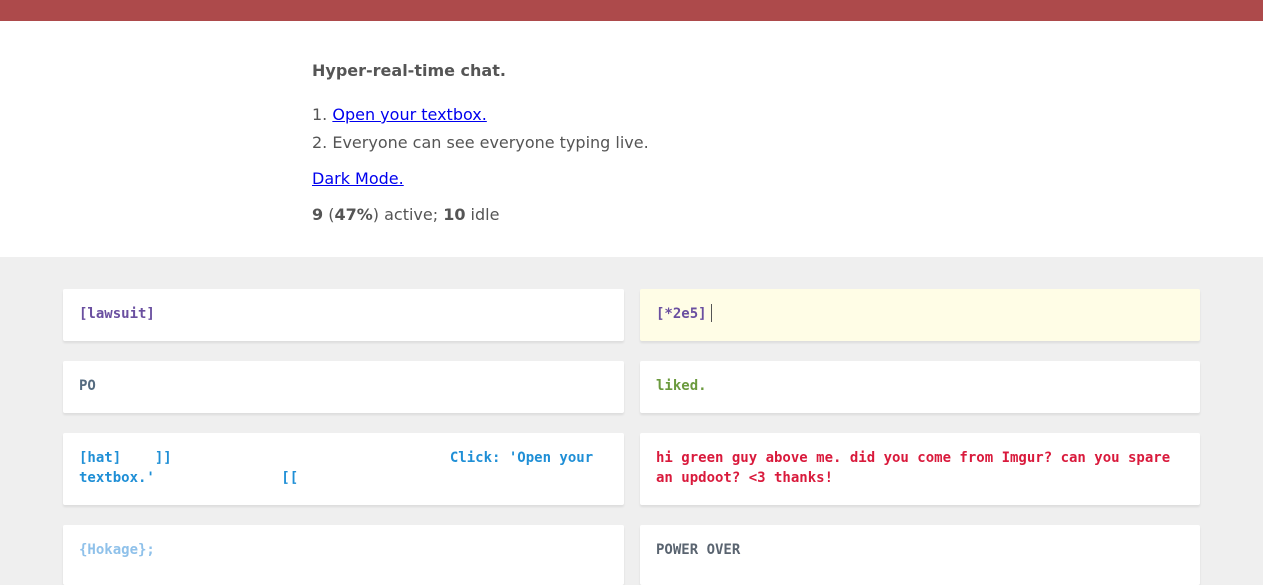 Image resolution: width=1263 pixels, height=585 pixels. I want to click on own-chat-box: [*2e5], so click(920, 315).